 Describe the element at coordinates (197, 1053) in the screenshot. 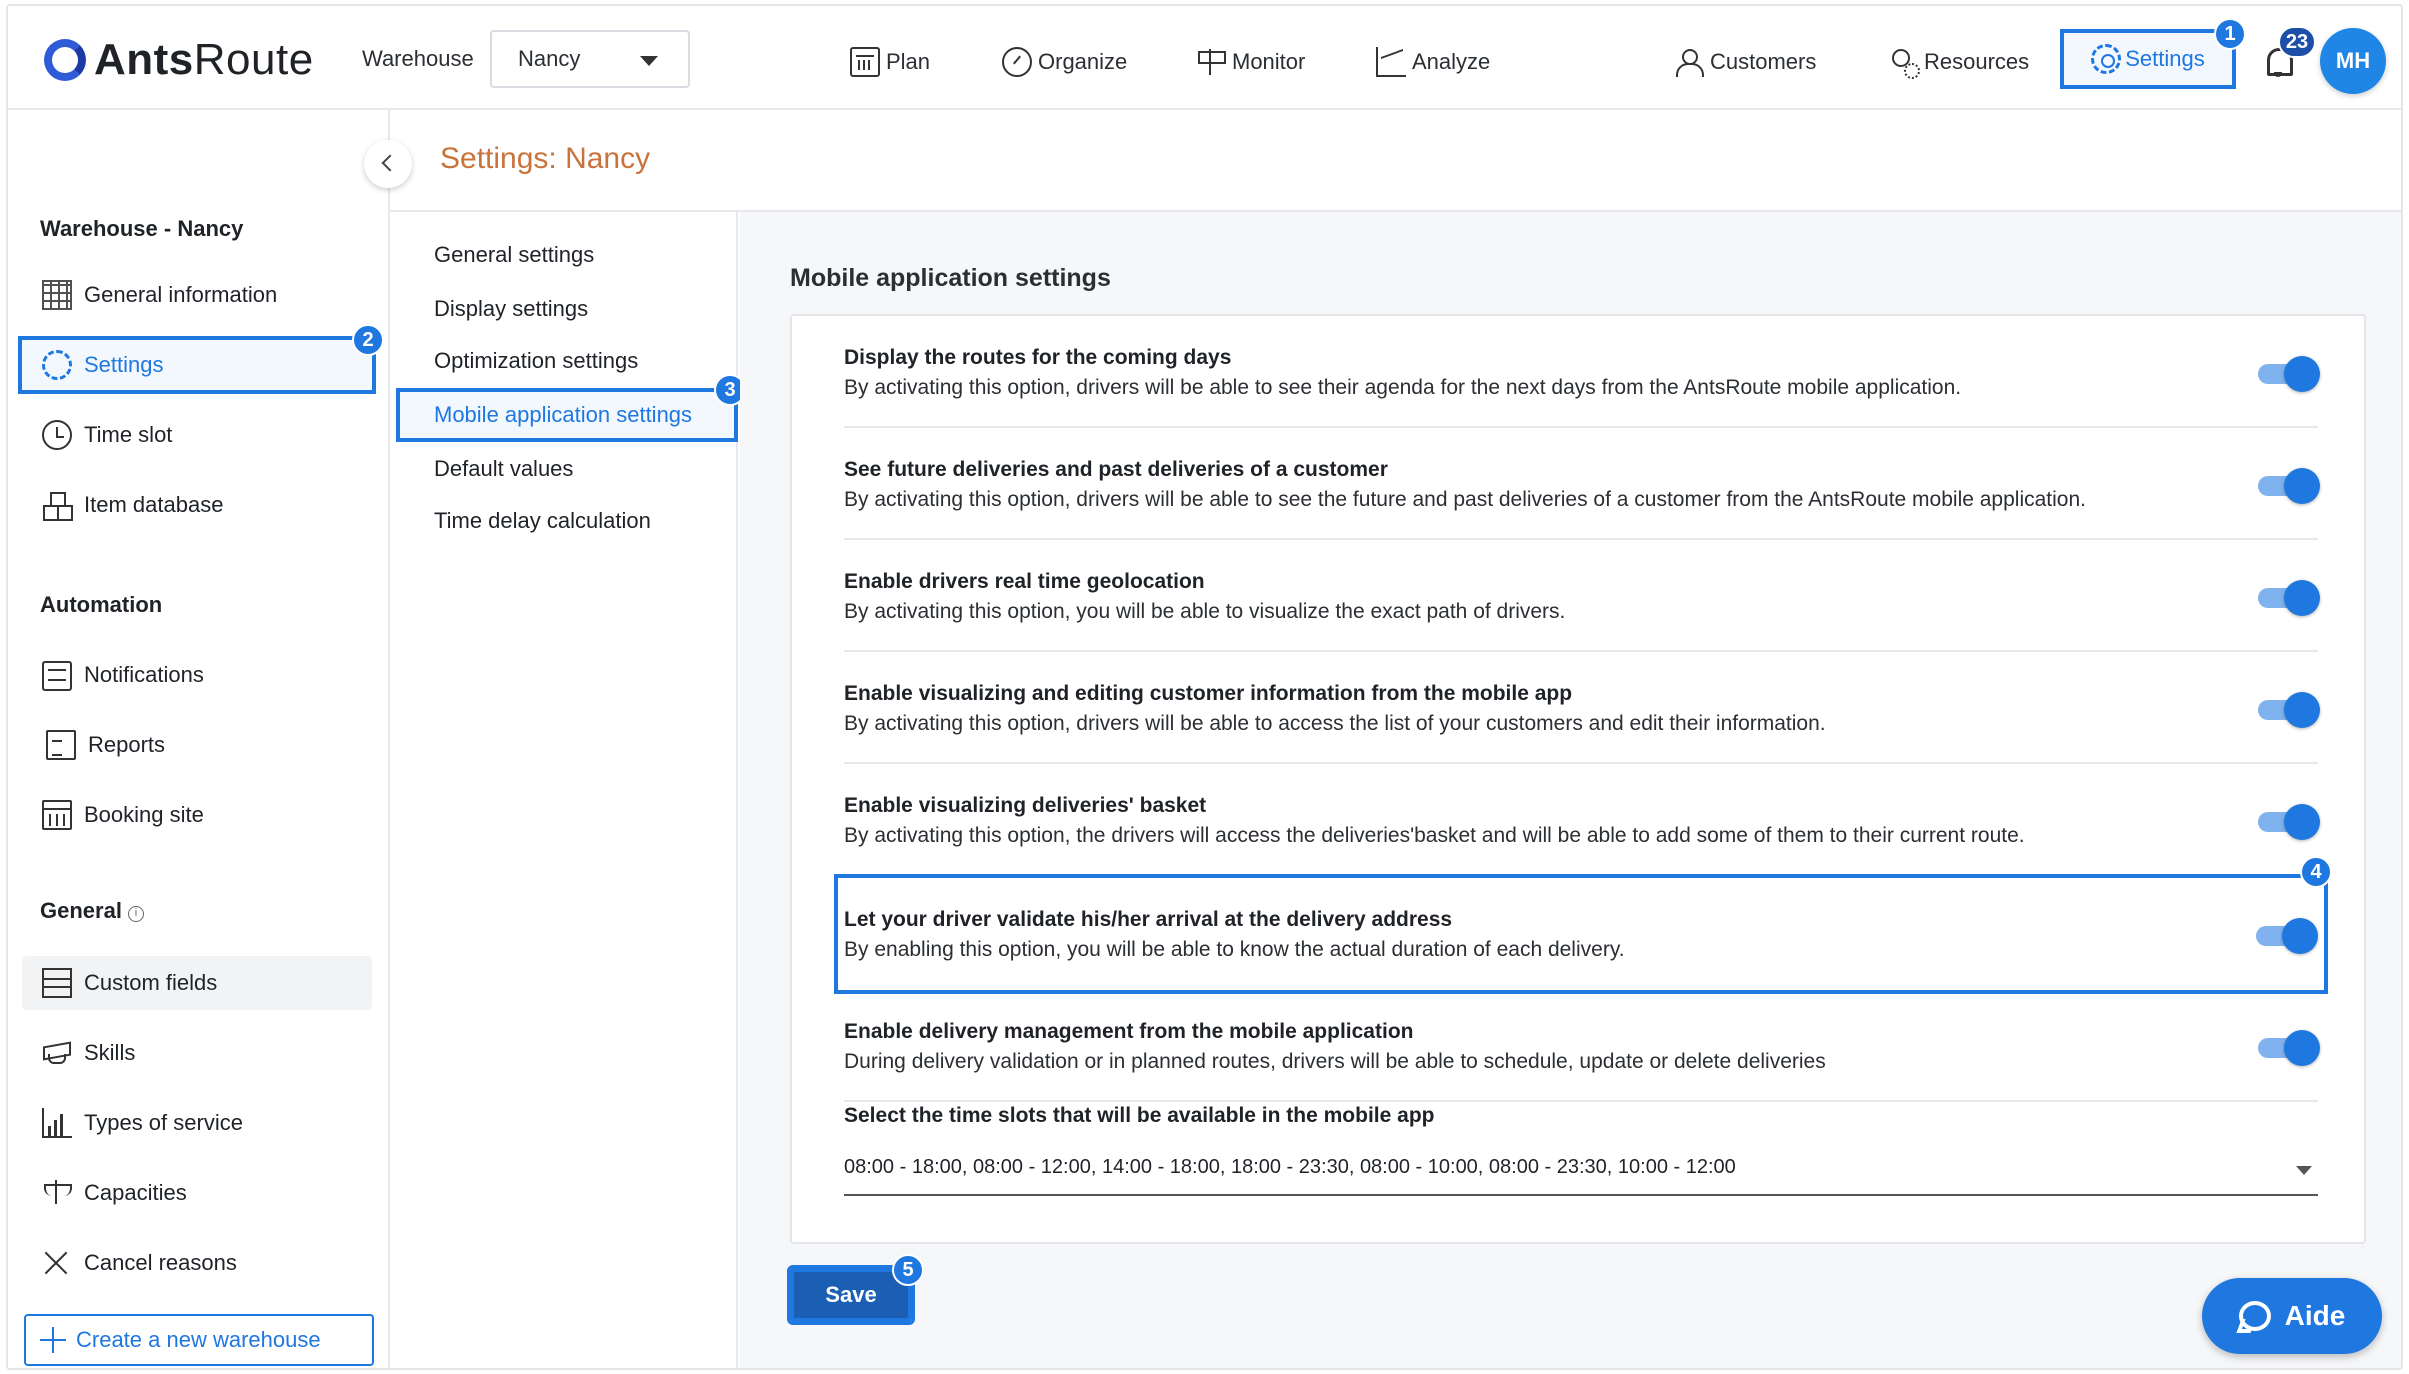

I see `sidebar-item-skills: Skills` at that location.